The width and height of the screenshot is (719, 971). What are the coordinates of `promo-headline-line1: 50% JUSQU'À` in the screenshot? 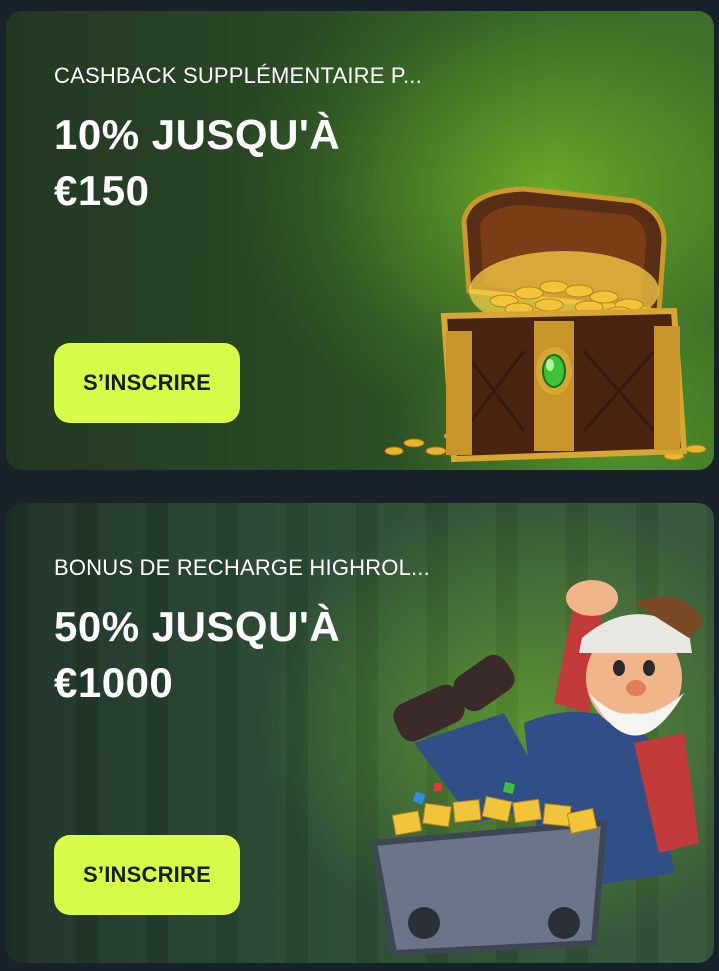 It's located at (197, 626).